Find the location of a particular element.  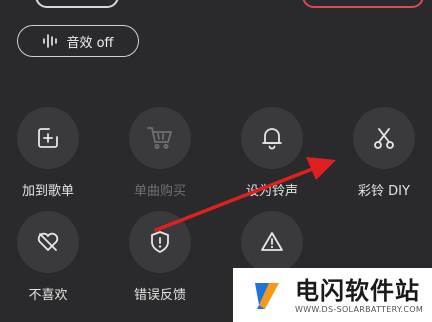

add-to-playlist-button: 加到歌单 is located at coordinates (48, 153).